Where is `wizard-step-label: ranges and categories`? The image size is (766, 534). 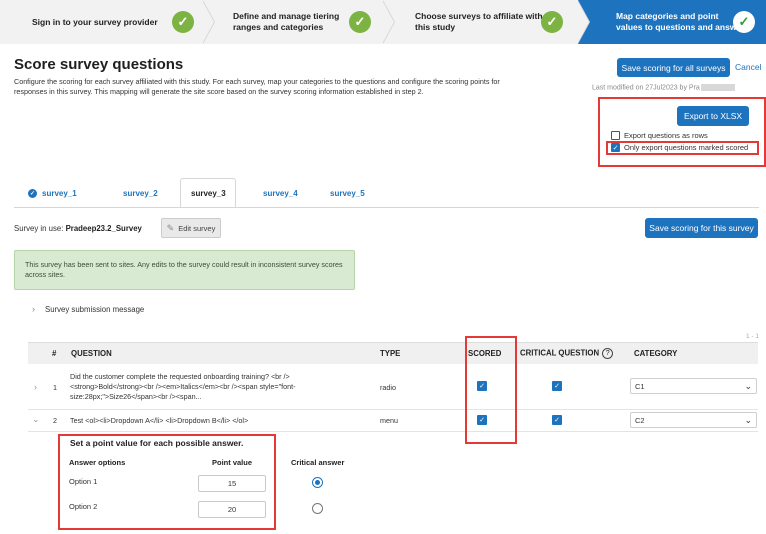 wizard-step-label: ranges and categories is located at coordinates (278, 27).